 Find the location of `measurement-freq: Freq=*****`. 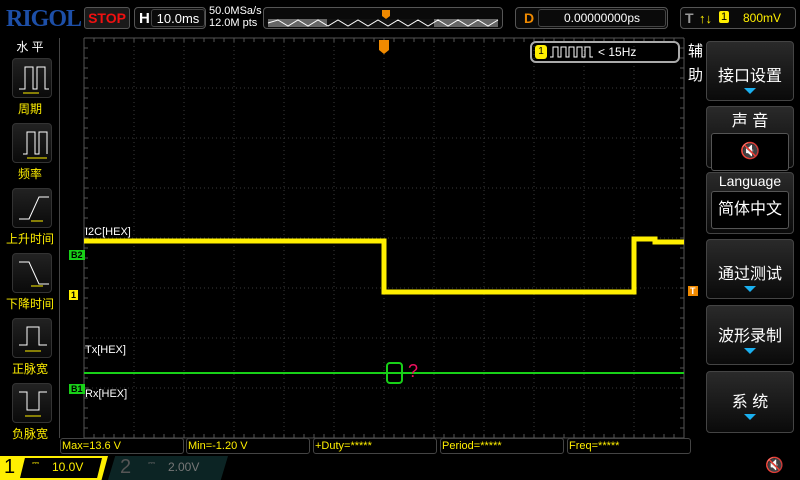

measurement-freq: Freq=***** is located at coordinates (629, 446).